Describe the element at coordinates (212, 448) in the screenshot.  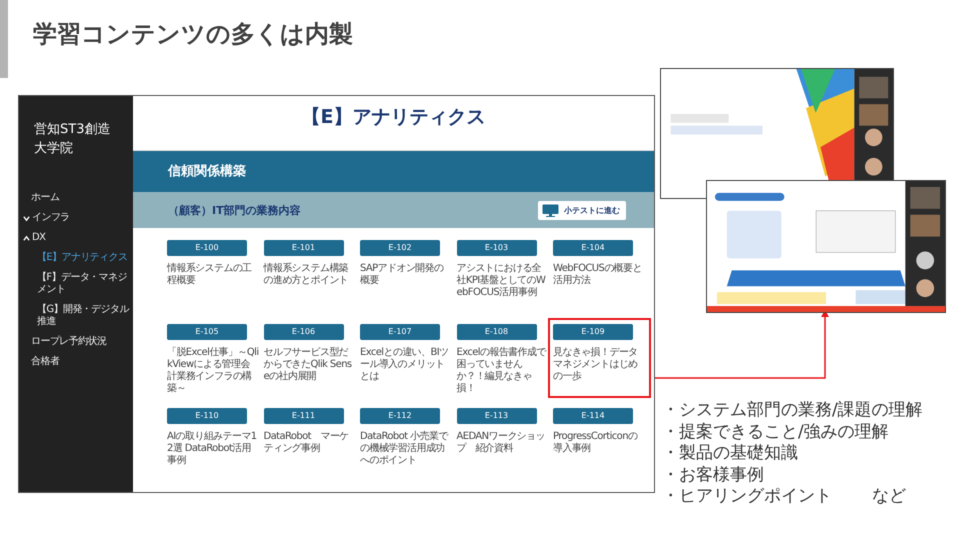
I see `lesson-description: AIの取り組みテーマ12選 DataRobot活用事例` at that location.